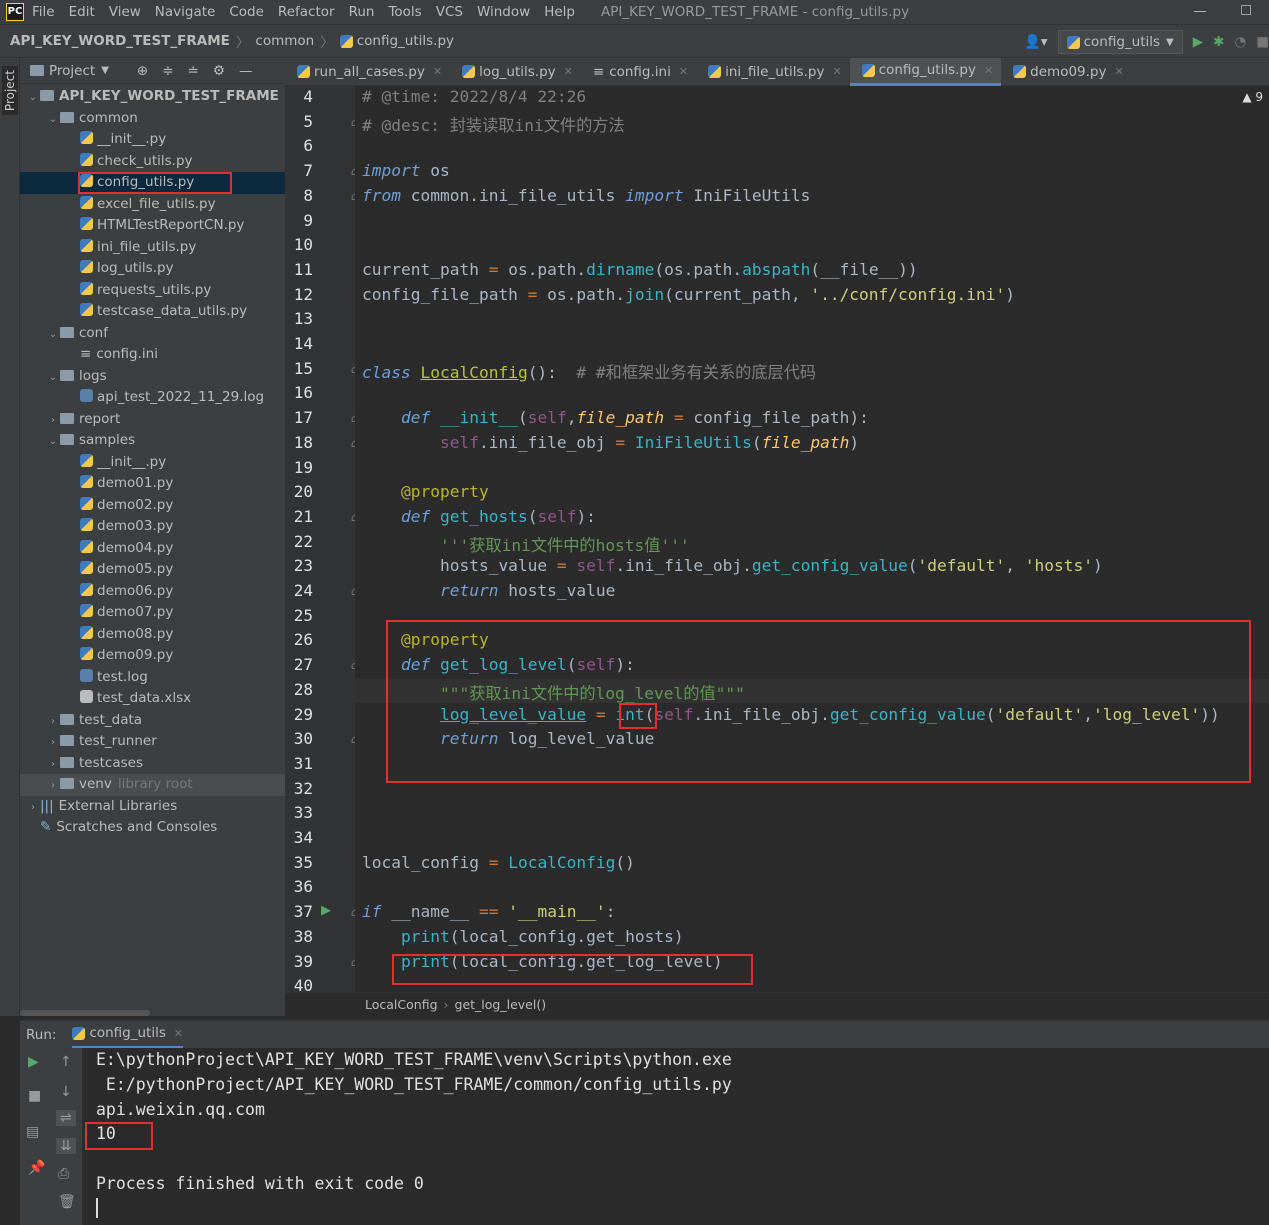  I want to click on coverage-icon: ◔, so click(1240, 42).